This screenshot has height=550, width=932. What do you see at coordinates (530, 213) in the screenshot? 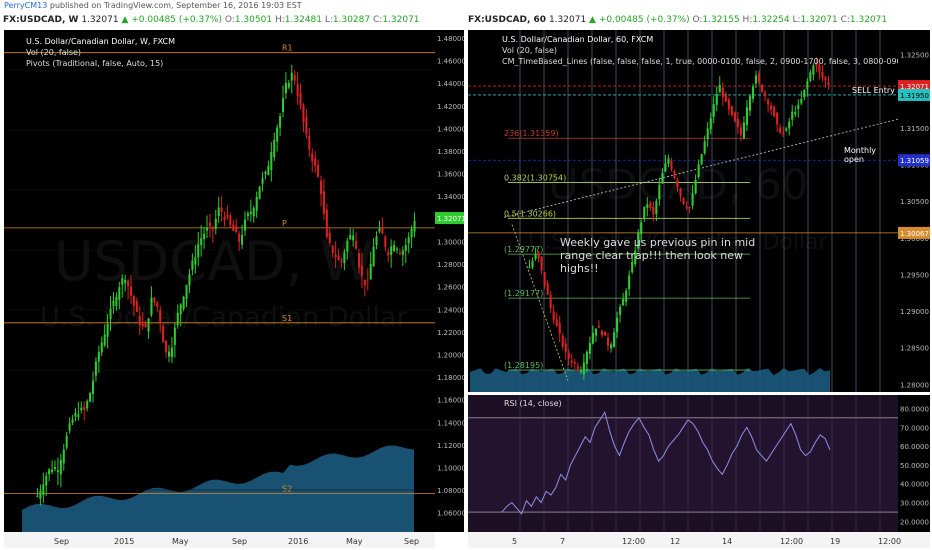
I see `fib-label: 0.5(1.30266)` at bounding box center [530, 213].